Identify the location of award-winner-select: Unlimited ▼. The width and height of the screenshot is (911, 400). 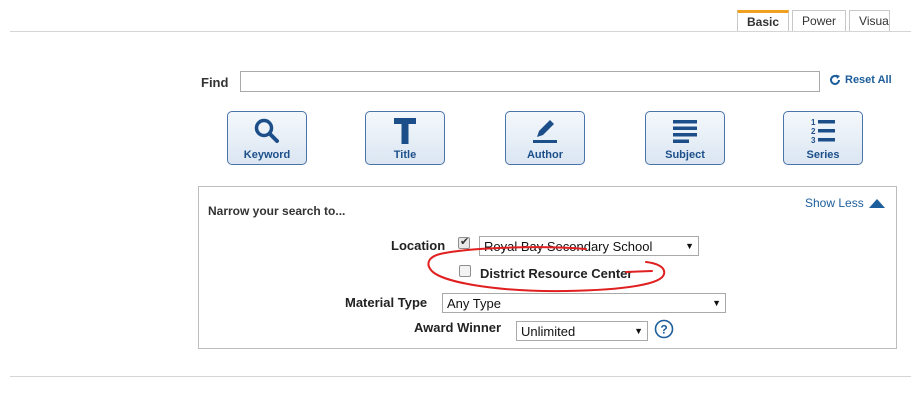
(582, 331).